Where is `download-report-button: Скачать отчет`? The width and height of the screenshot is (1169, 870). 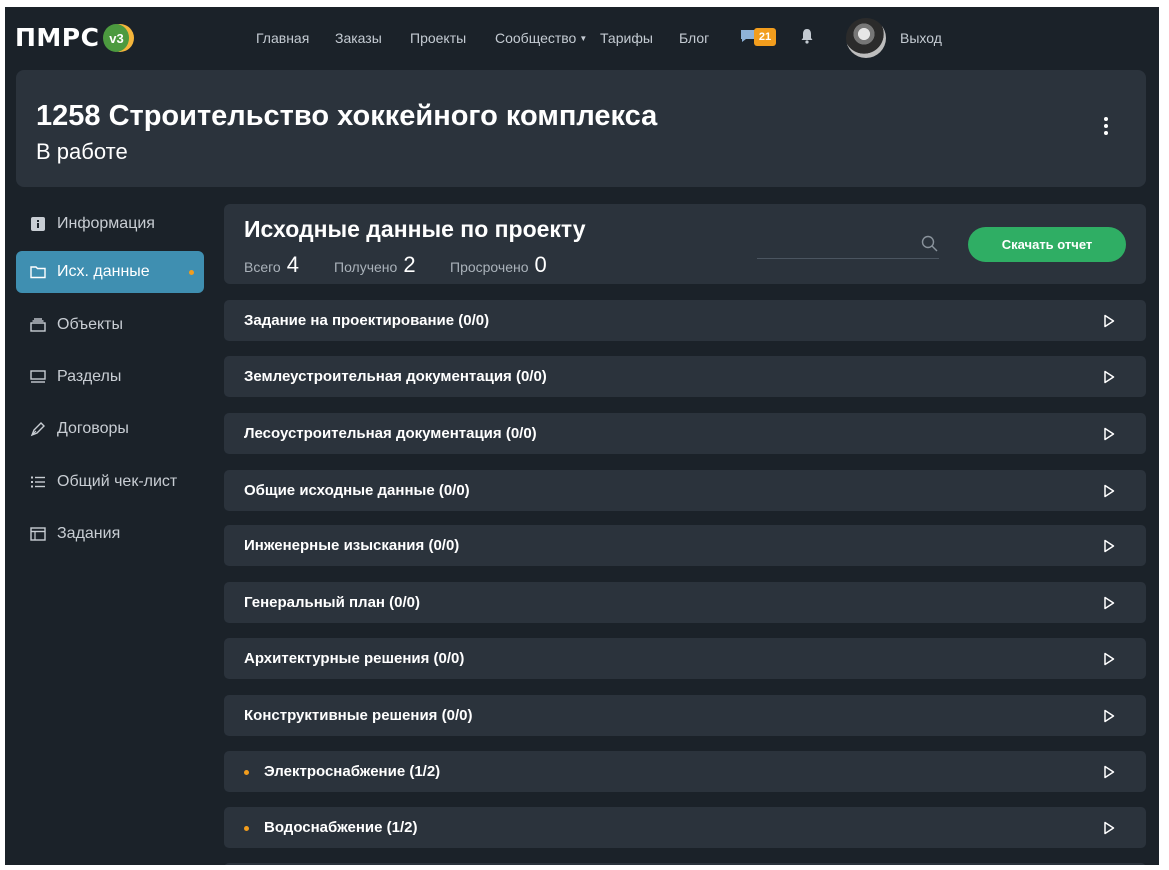
download-report-button: Скачать отчет is located at coordinates (1047, 244).